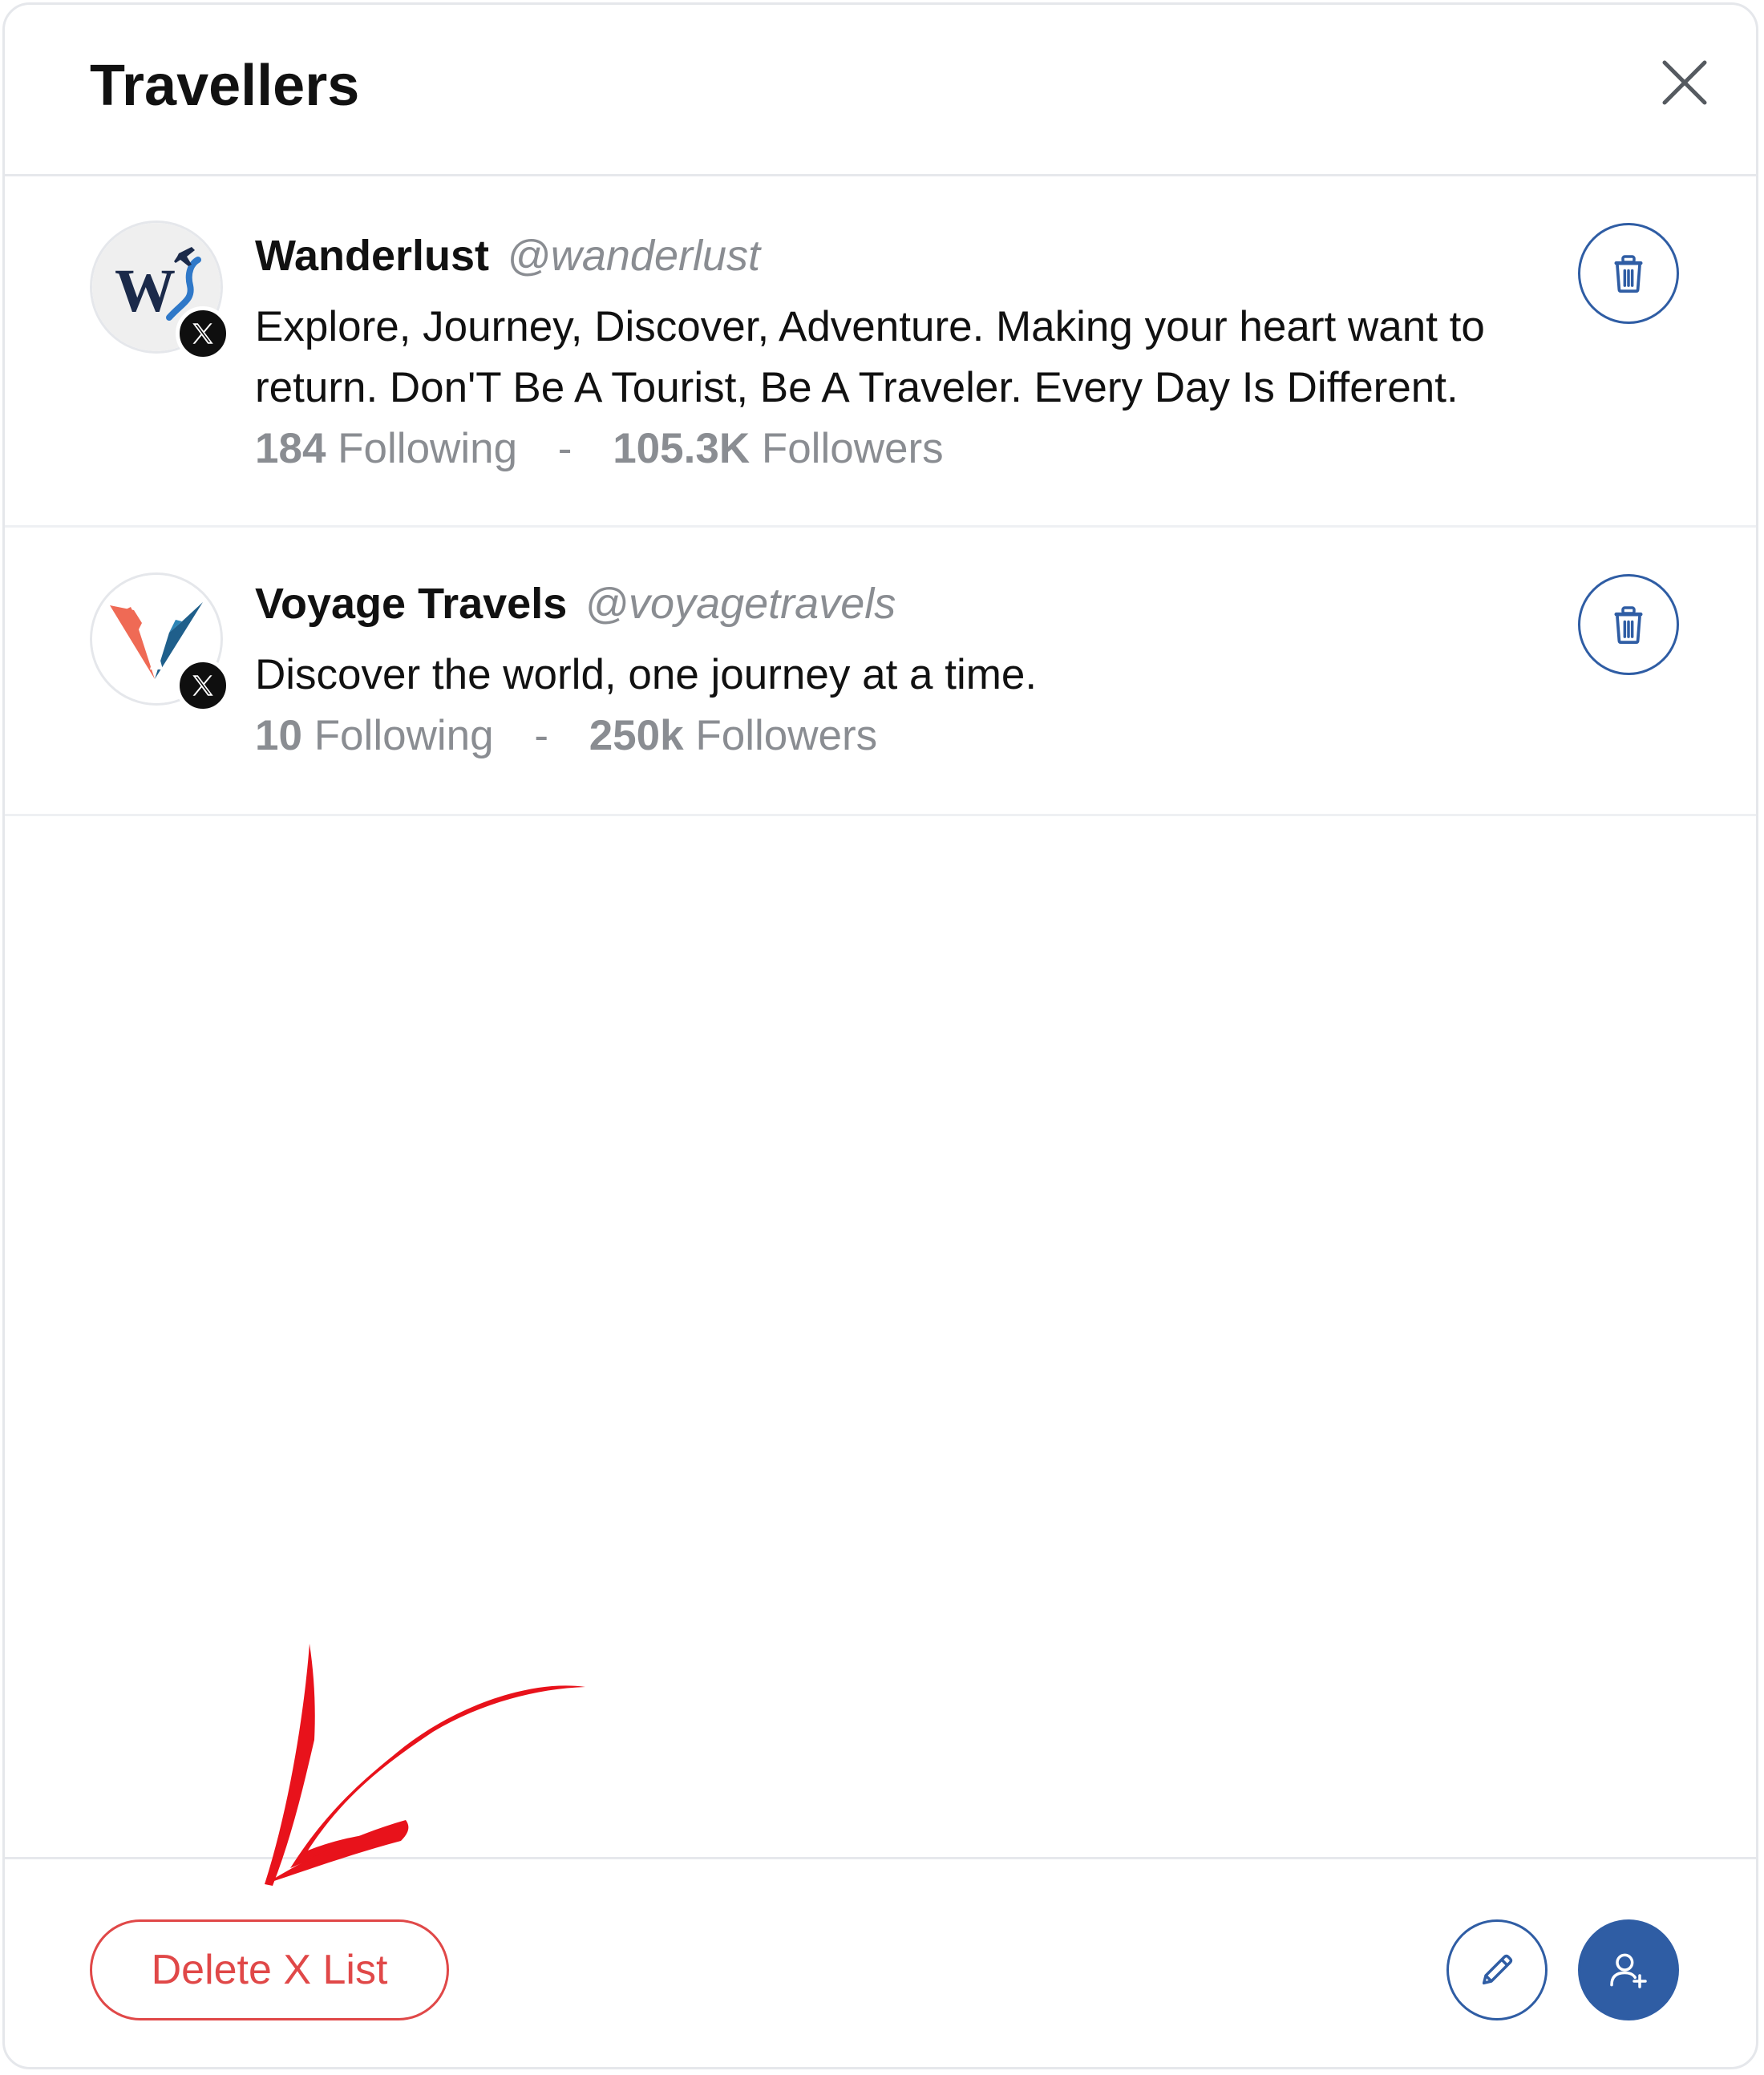 The width and height of the screenshot is (1764, 2075). What do you see at coordinates (372, 256) in the screenshot?
I see `member-name: Wanderlust` at bounding box center [372, 256].